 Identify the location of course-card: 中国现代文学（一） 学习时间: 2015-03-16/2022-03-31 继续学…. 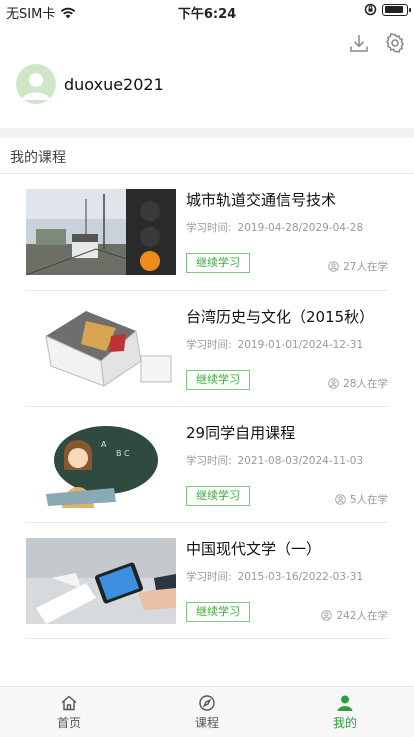
(207, 581).